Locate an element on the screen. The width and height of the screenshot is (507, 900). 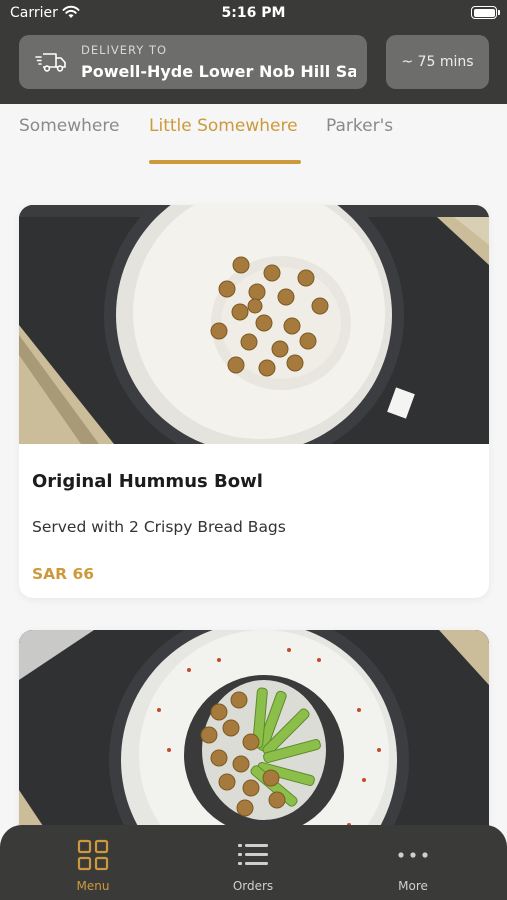
menu-item-title: Original Hummus Bowl is located at coordinates (147, 481).